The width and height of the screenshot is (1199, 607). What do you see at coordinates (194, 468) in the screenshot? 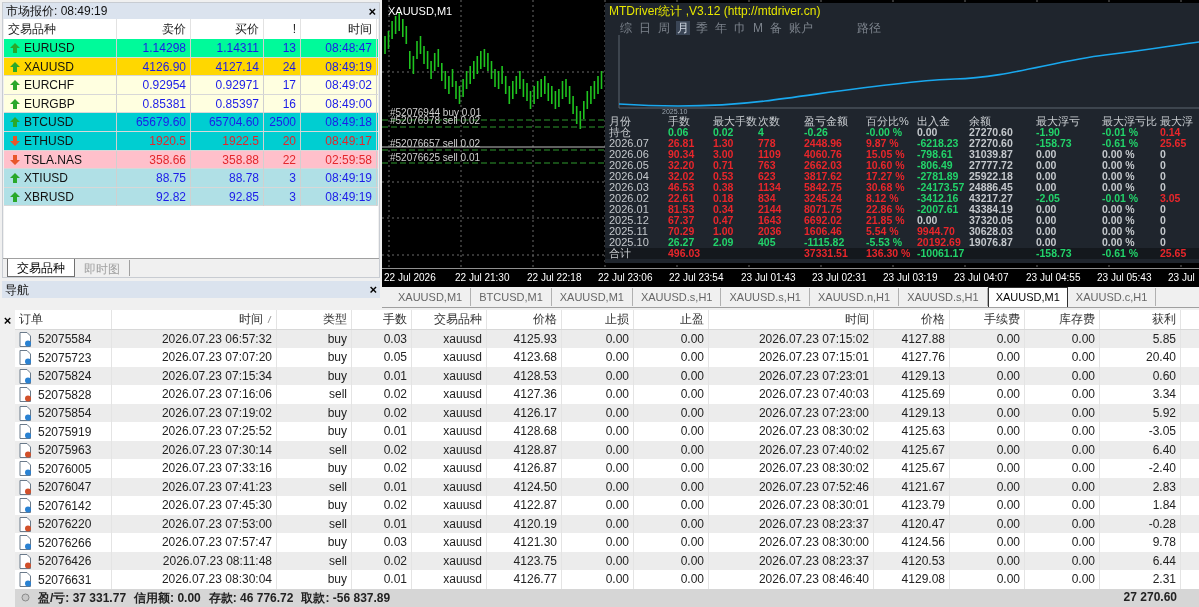
I see `table-cell: 2026.07.23 07:33:16` at bounding box center [194, 468].